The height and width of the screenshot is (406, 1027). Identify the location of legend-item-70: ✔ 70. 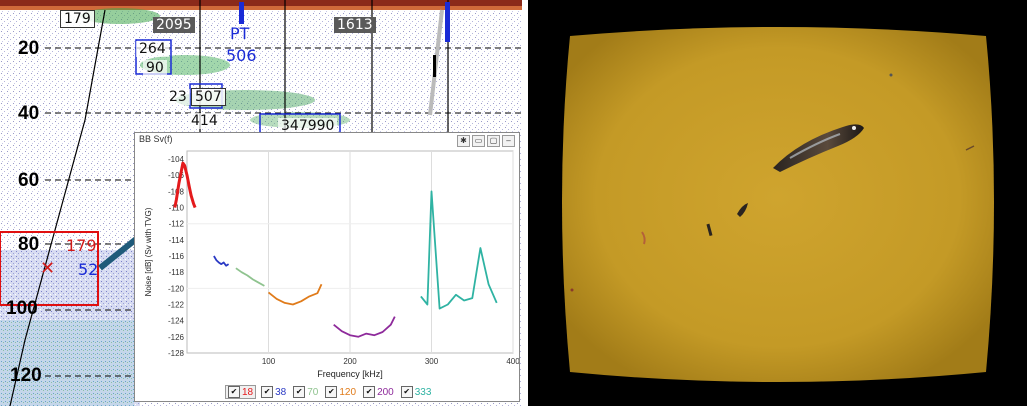
(305, 392).